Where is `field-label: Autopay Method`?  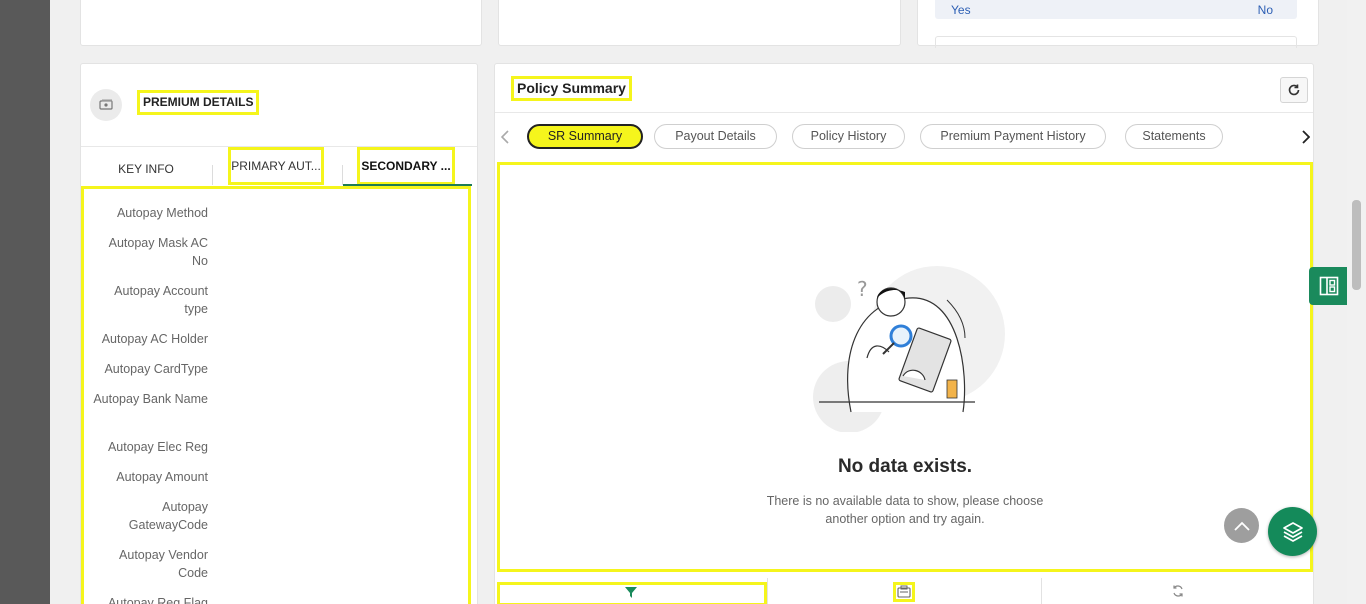 field-label: Autopay Method is located at coordinates (162, 213).